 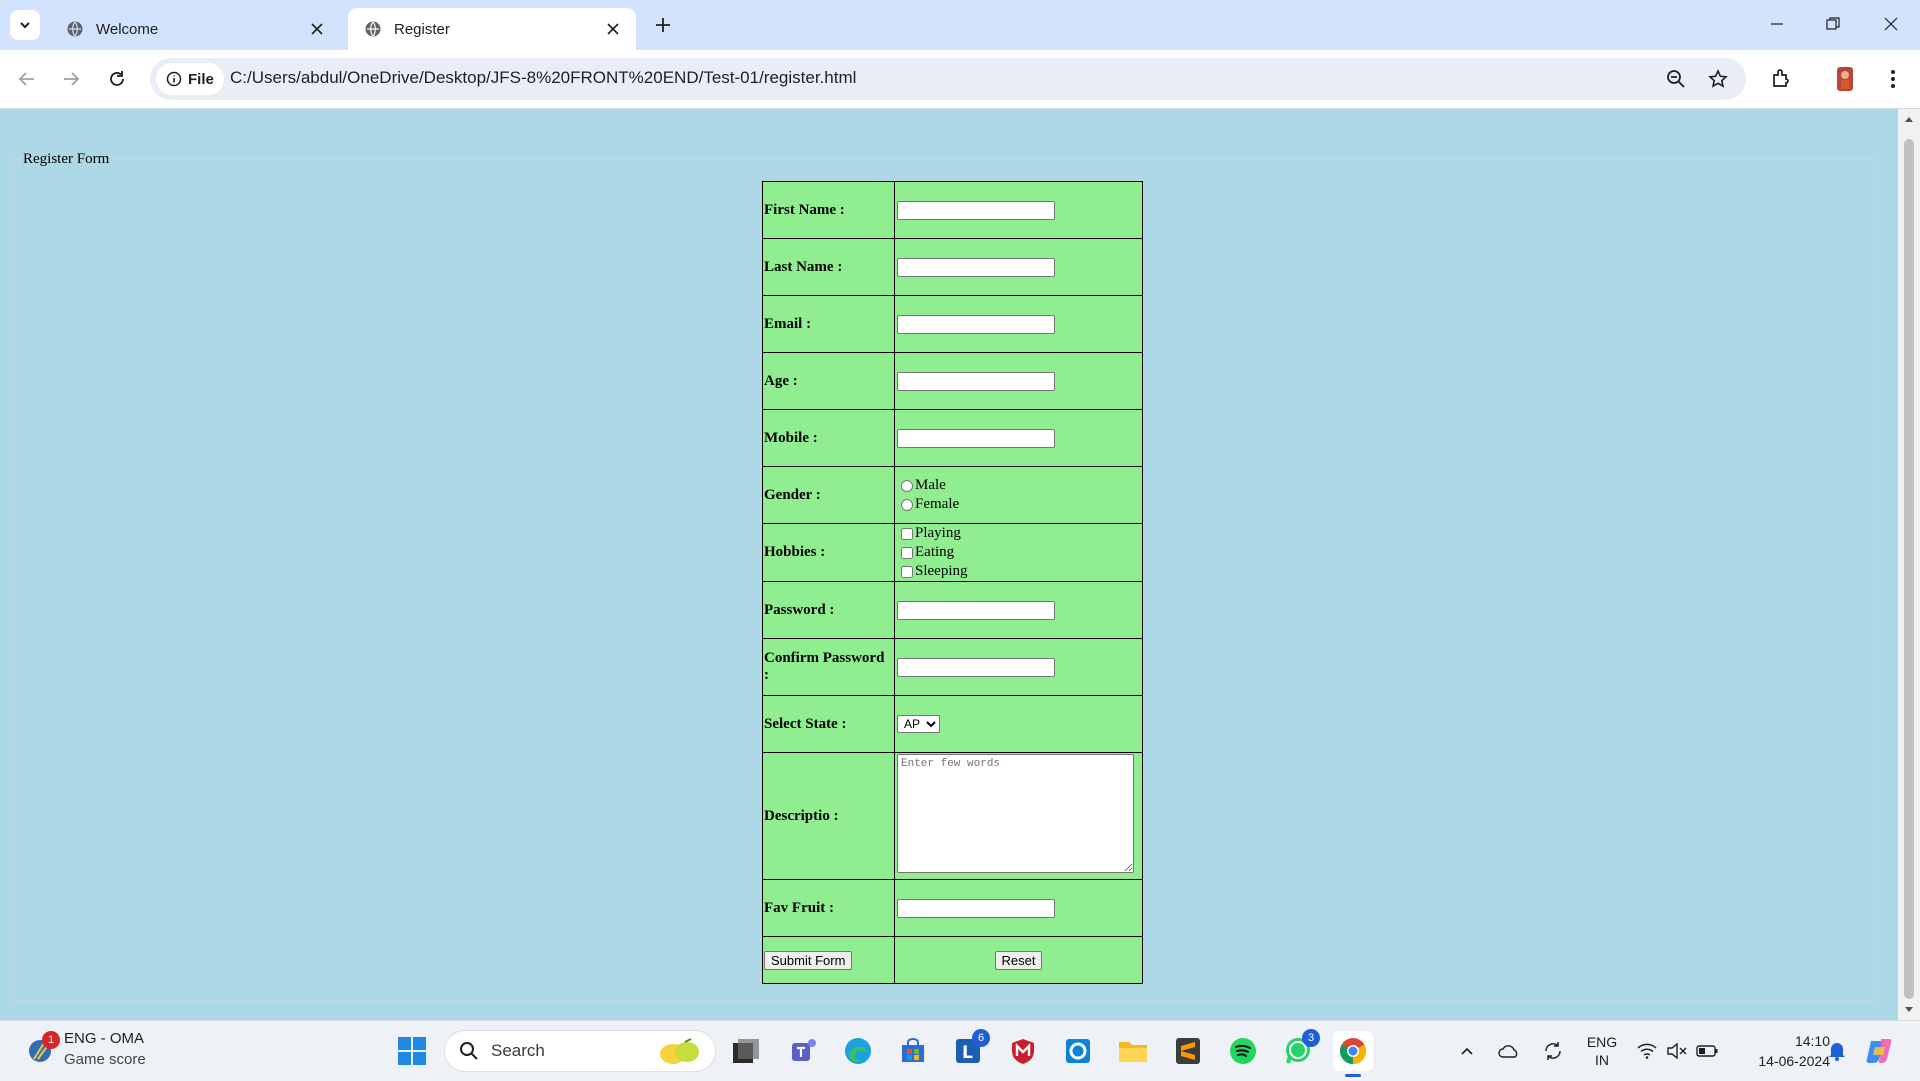 I want to click on sync-icon, so click(x=1553, y=1051).